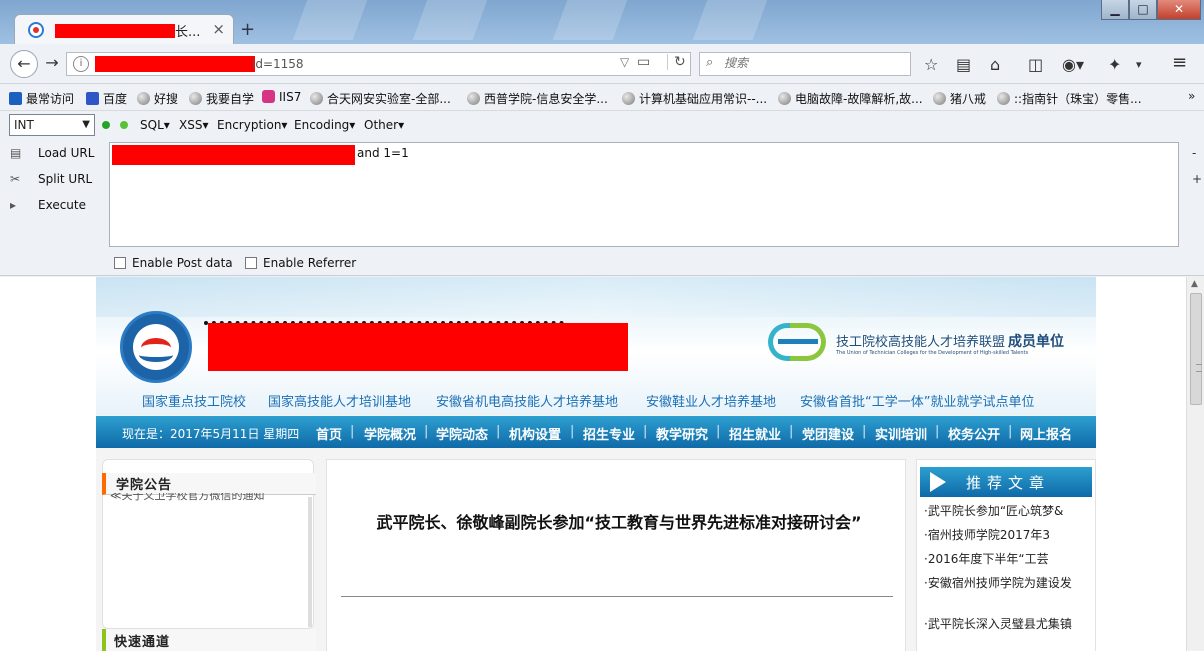 Image resolution: width=1204 pixels, height=651 pixels. I want to click on load-url-button: ▤ Load URL, so click(52, 153).